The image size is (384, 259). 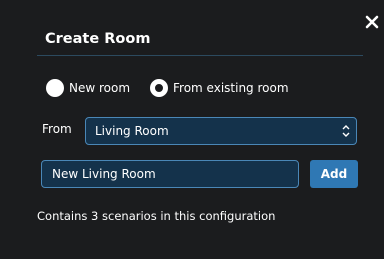 I want to click on add-button: Add, so click(x=334, y=174).